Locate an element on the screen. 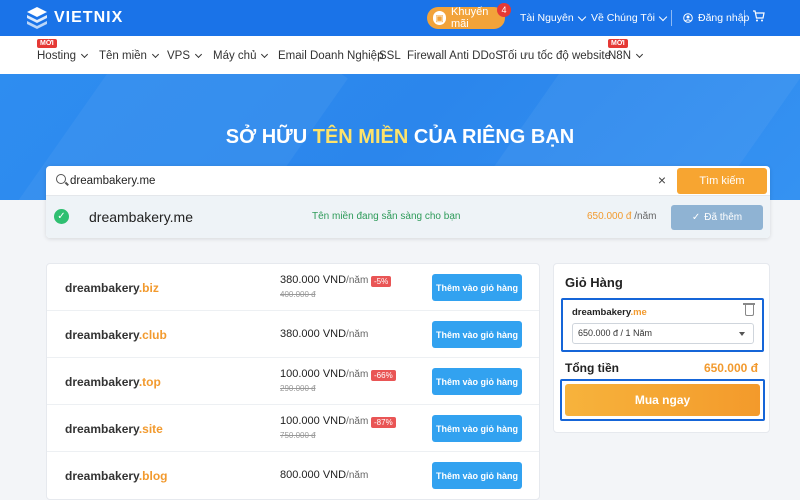 This screenshot has width=800, height=500. about-label: Về Chúng Tôi is located at coordinates (623, 18).